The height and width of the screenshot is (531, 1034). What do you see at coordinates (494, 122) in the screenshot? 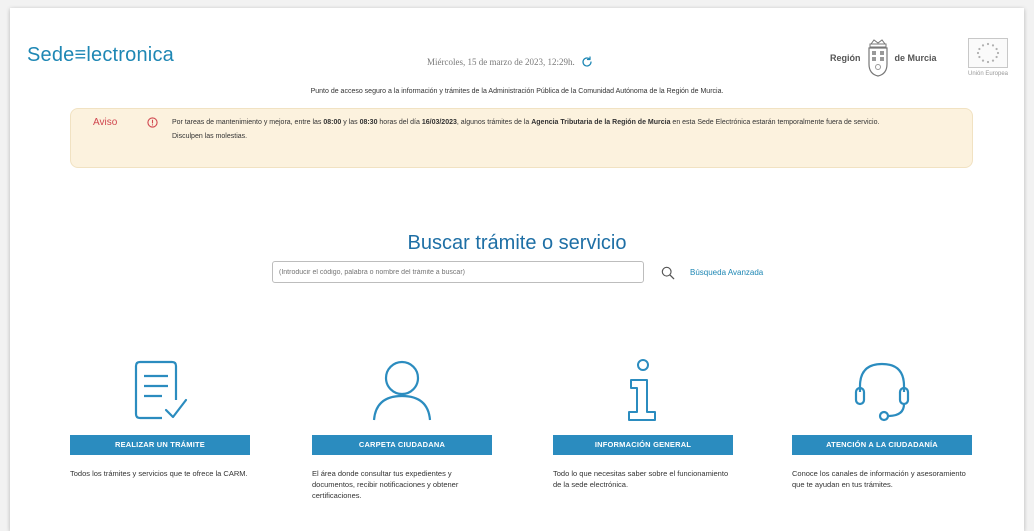
I see `notice-text: , algunos trámites de la` at bounding box center [494, 122].